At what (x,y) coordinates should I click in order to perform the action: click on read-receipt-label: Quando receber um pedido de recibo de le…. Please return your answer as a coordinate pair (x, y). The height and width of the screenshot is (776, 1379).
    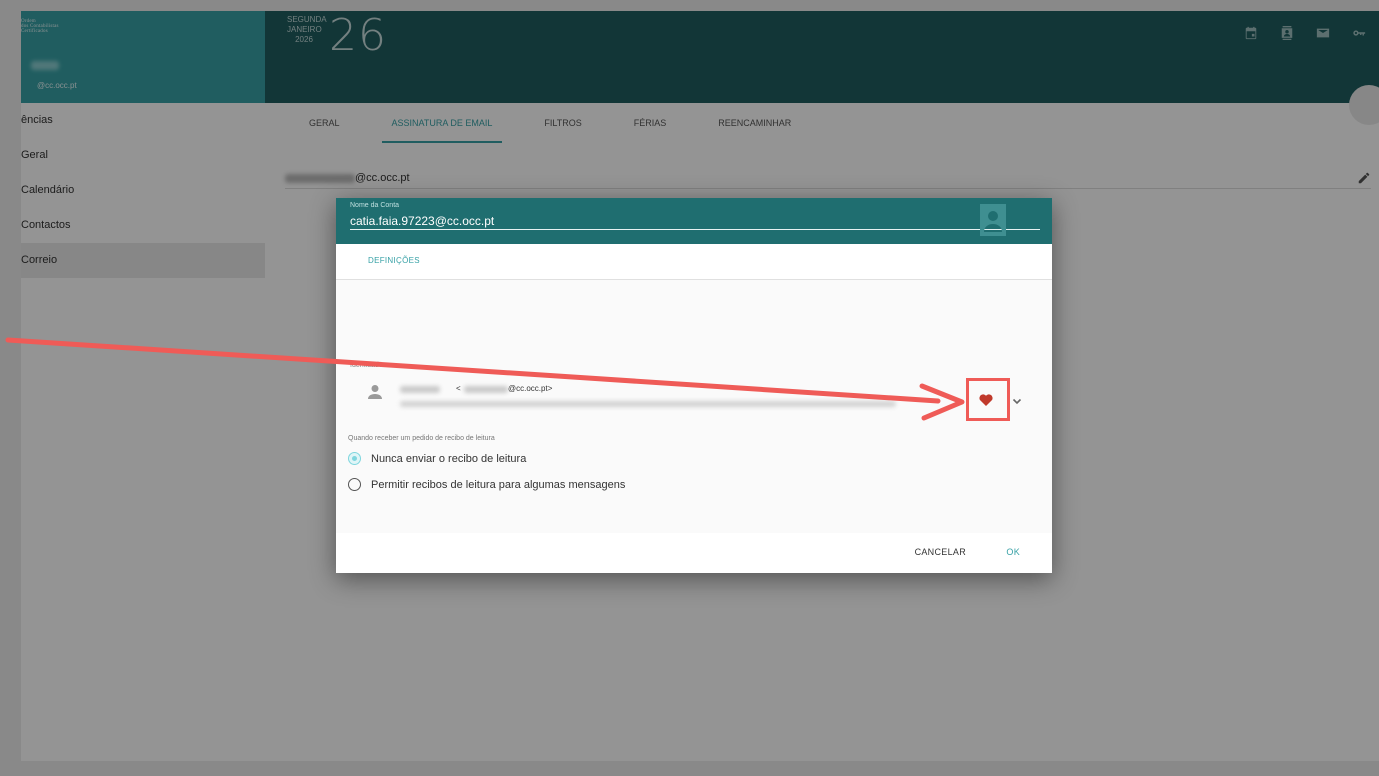
    Looking at the image, I should click on (421, 438).